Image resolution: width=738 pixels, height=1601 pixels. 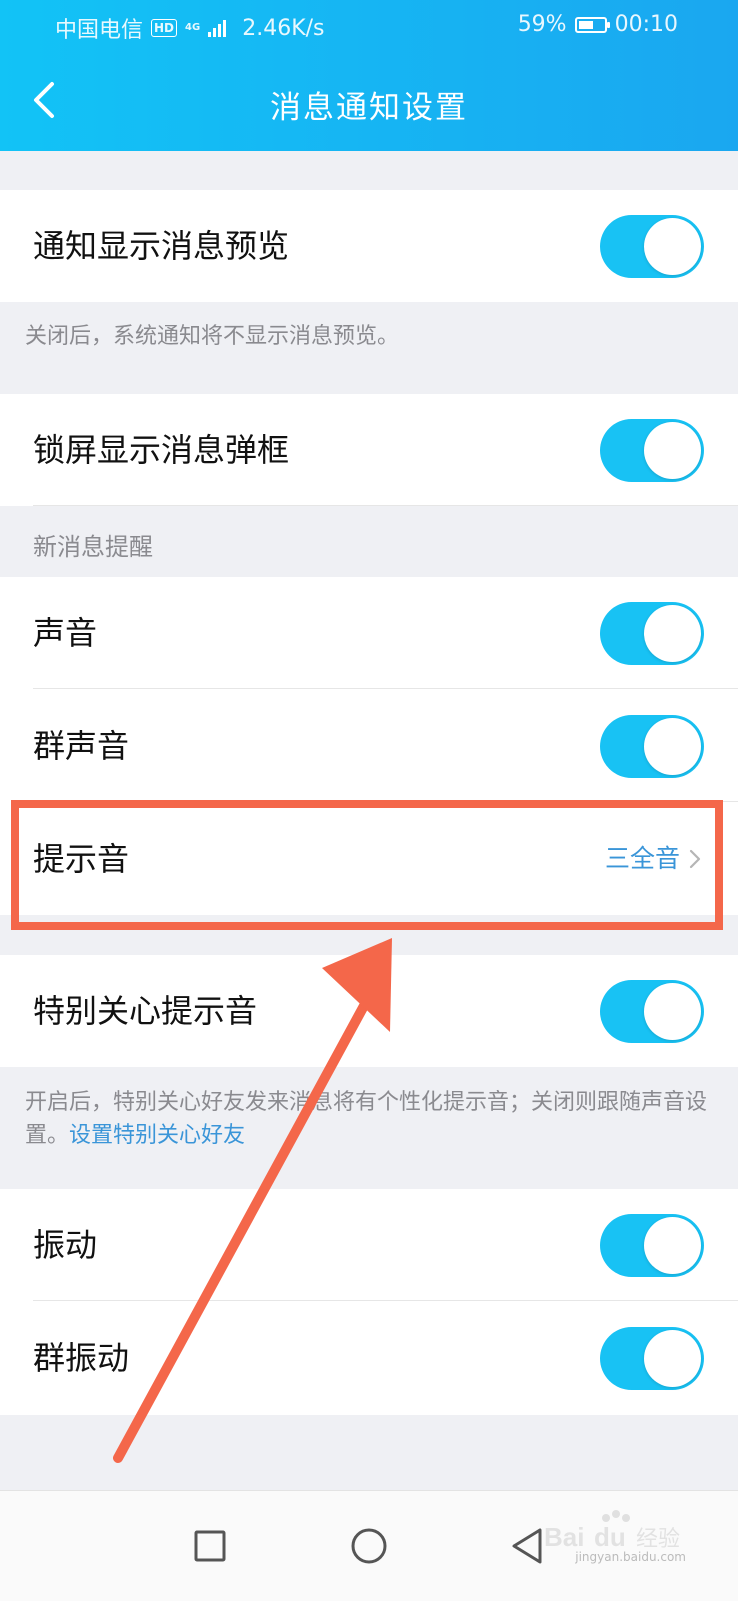 I want to click on setting-row-preview: 通知显示消息预览, so click(x=369, y=246).